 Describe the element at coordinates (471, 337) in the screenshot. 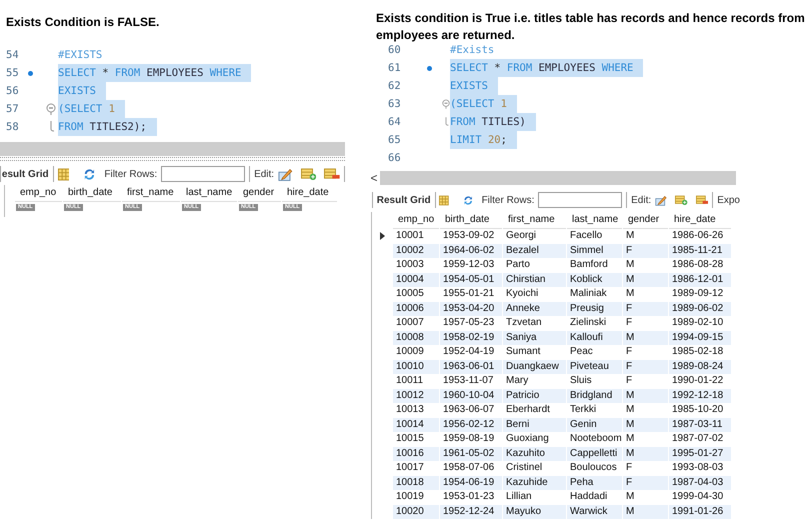

I see `table-cell: 1958-02-19` at that location.